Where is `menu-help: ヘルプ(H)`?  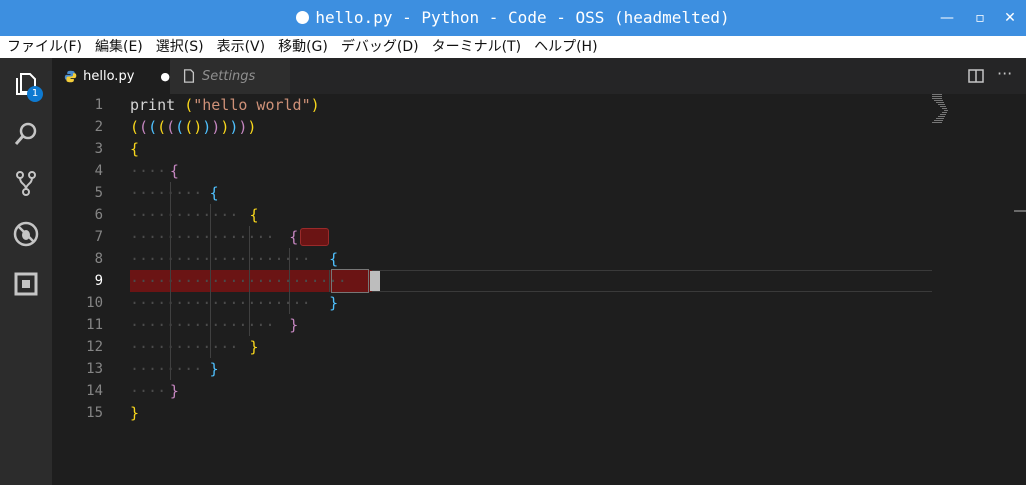
menu-help: ヘルプ(H) is located at coordinates (565, 47).